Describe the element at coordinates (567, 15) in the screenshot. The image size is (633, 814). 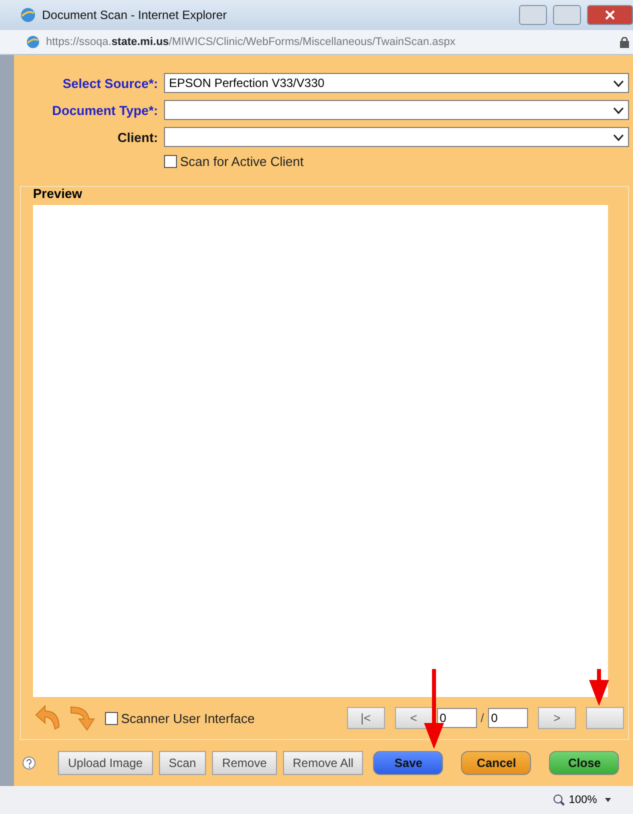
I see `maximize-button` at that location.